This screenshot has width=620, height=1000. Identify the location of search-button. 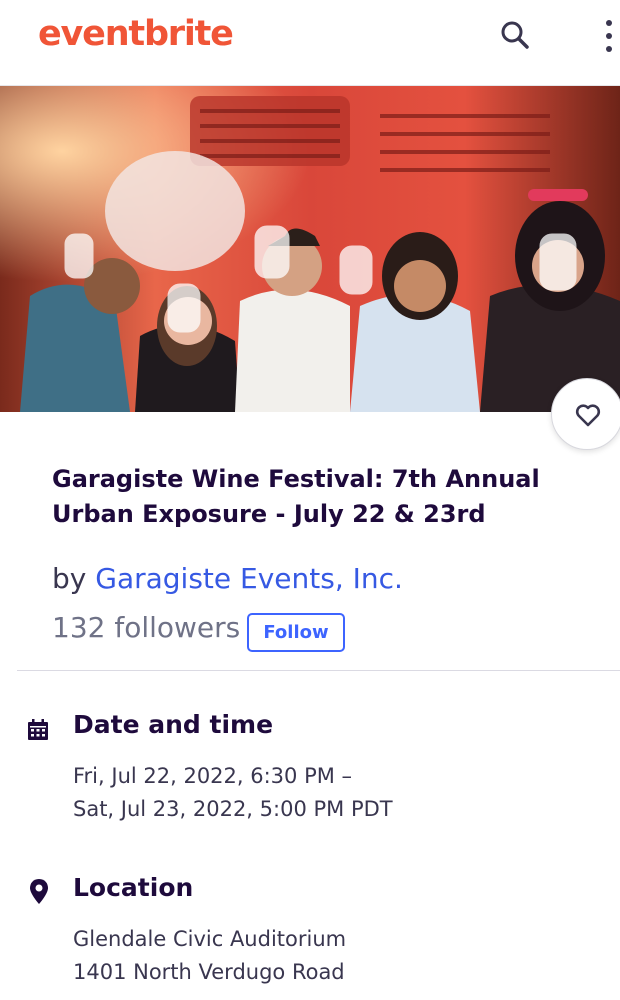
(515, 35).